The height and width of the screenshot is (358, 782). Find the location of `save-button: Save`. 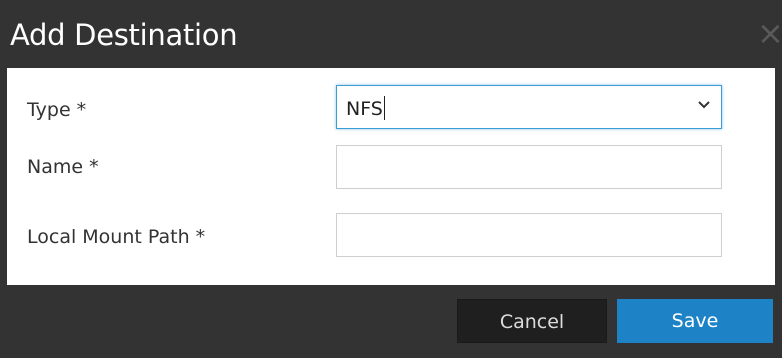

save-button: Save is located at coordinates (695, 321).